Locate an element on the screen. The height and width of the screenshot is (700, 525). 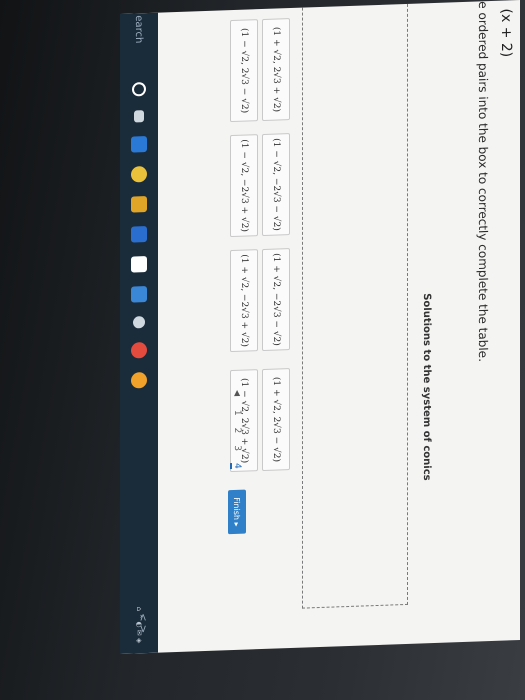
table-title: Solutions to the system of conics is located at coordinates (426, 387).